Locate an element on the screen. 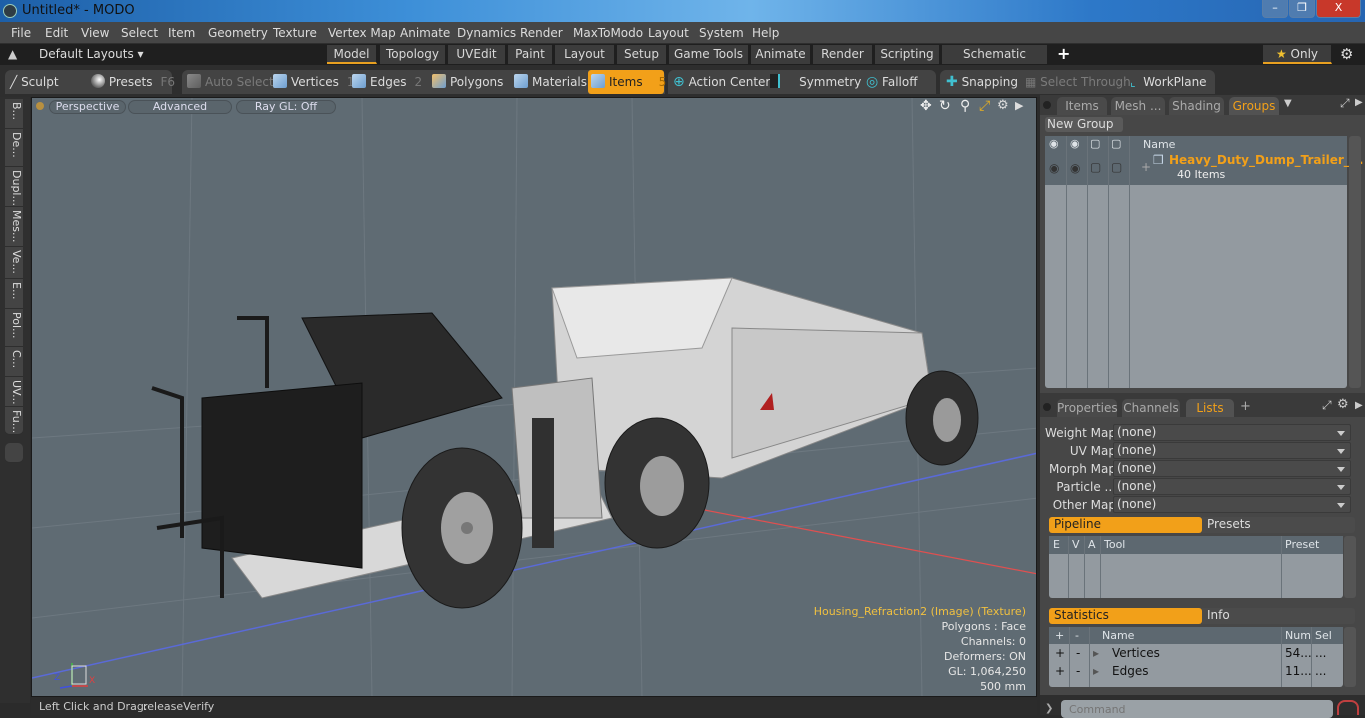  tab-topology: Topology is located at coordinates (413, 54).